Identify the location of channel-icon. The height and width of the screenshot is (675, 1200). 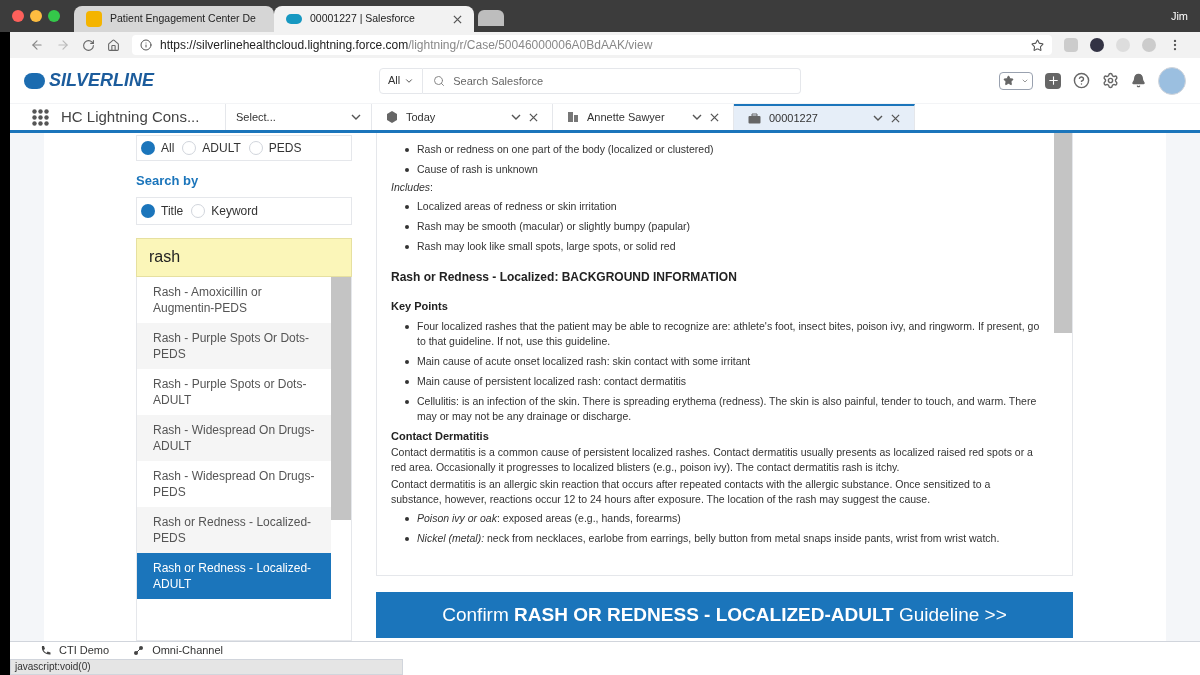
(139, 650).